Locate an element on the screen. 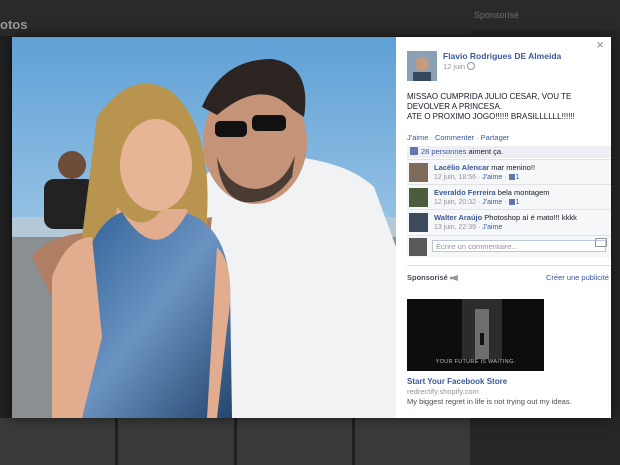  commenter-name: Everaldo Ferreira is located at coordinates (465, 192).